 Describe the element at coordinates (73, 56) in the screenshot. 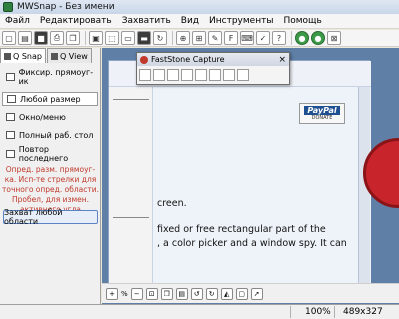

I see `tab-qview-label: Q View` at that location.